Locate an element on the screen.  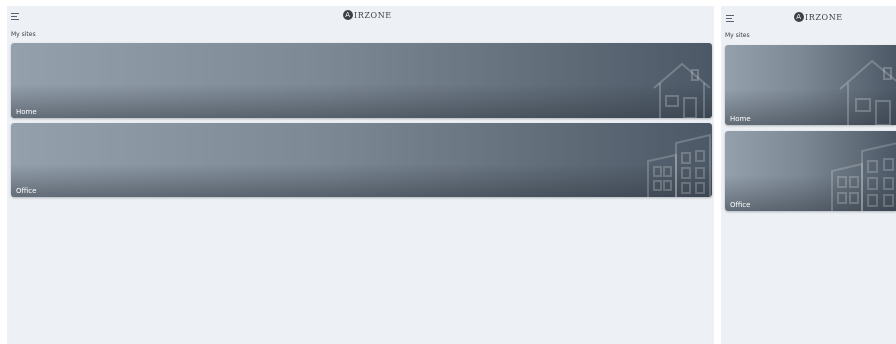
site-card-office: Office is located at coordinates (810, 171).